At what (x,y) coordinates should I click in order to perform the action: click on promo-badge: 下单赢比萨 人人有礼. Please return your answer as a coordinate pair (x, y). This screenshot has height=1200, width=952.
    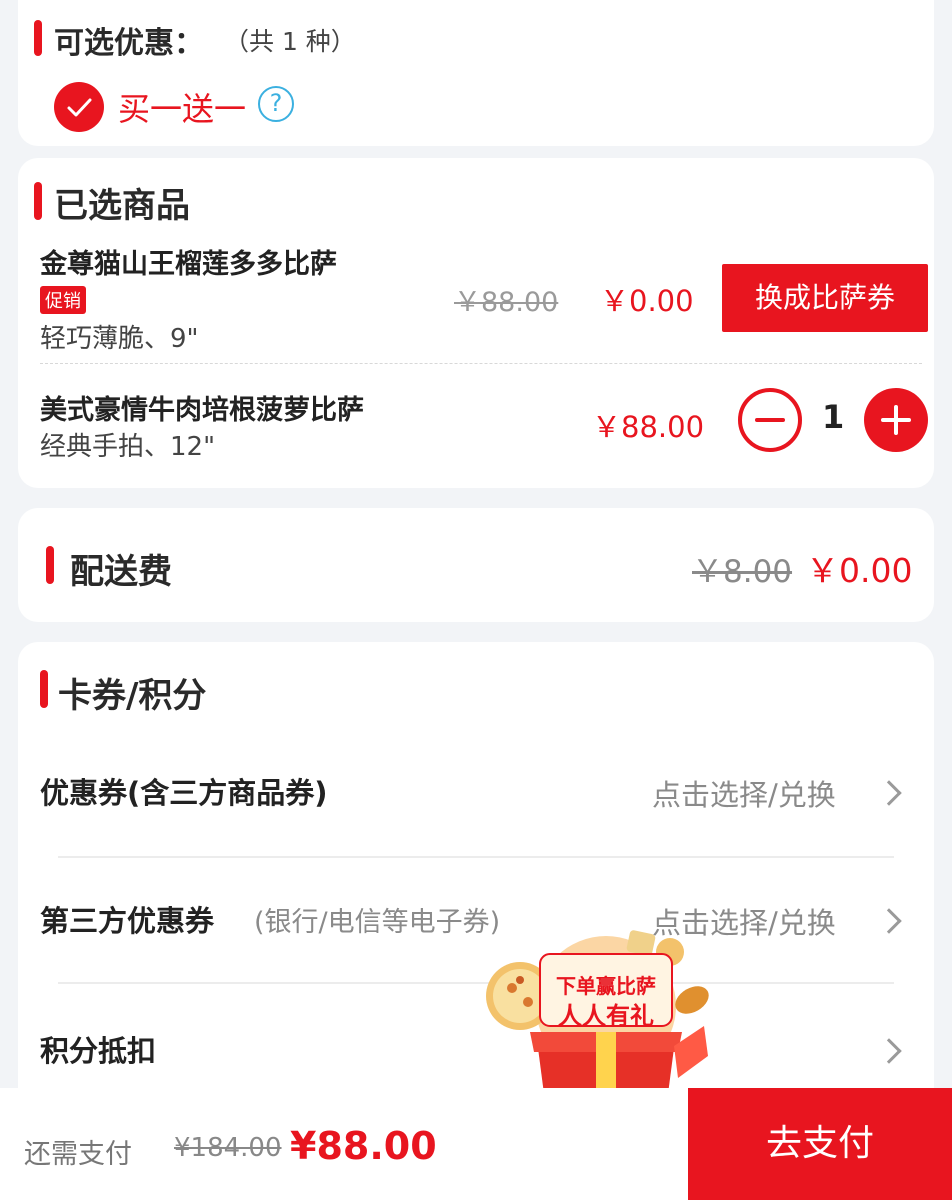
    Looking at the image, I should click on (601, 1013).